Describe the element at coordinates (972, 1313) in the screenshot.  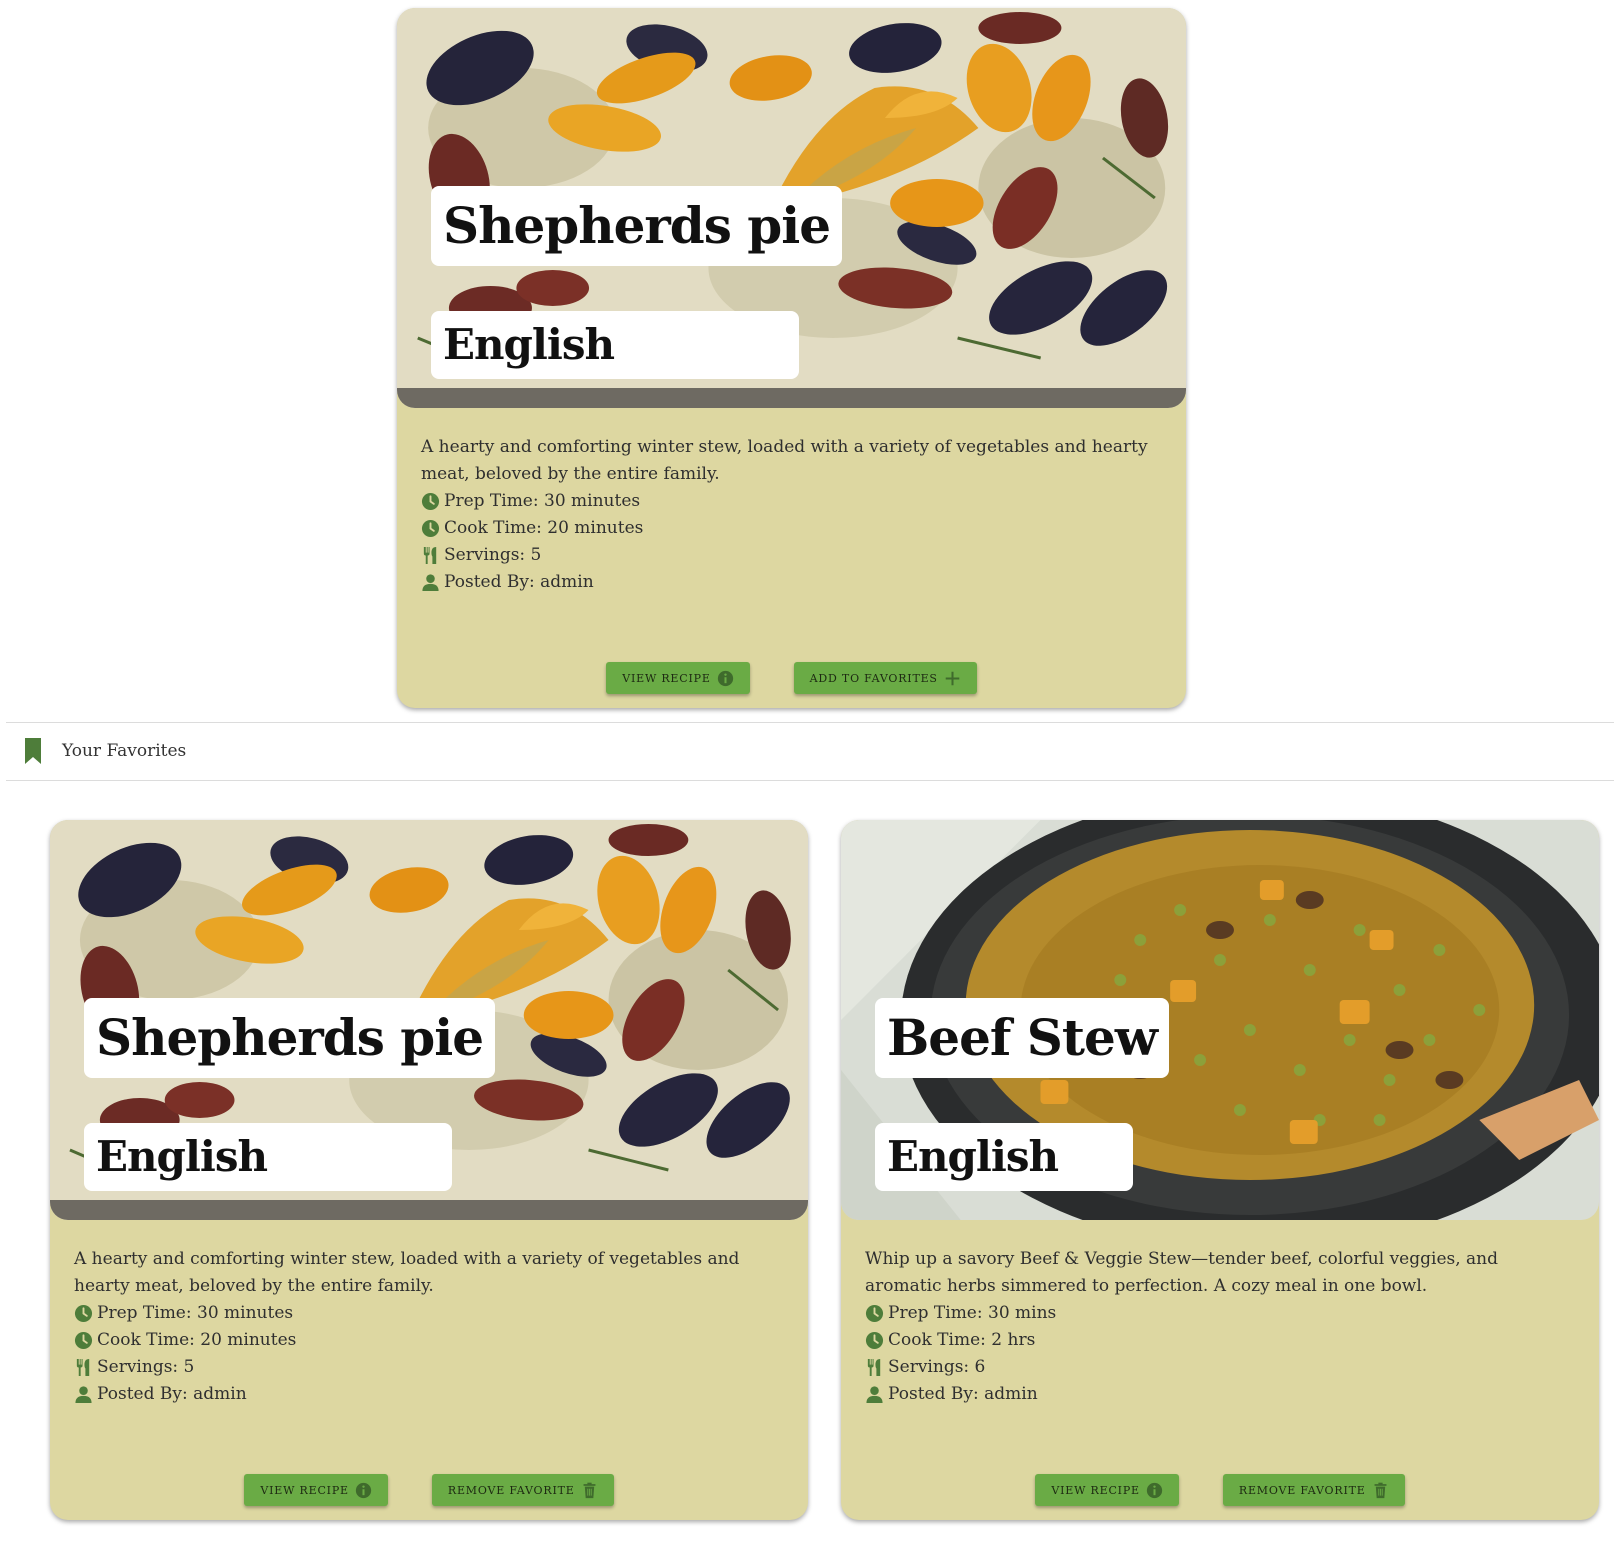
I see `prep-time: Prep Time: 30 mins` at that location.